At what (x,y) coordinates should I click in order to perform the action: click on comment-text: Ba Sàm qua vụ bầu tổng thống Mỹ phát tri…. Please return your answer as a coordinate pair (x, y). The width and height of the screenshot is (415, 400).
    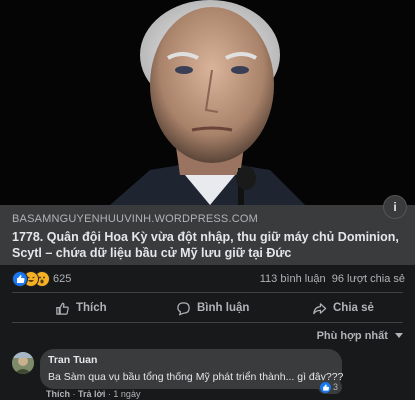
    Looking at the image, I should click on (196, 377).